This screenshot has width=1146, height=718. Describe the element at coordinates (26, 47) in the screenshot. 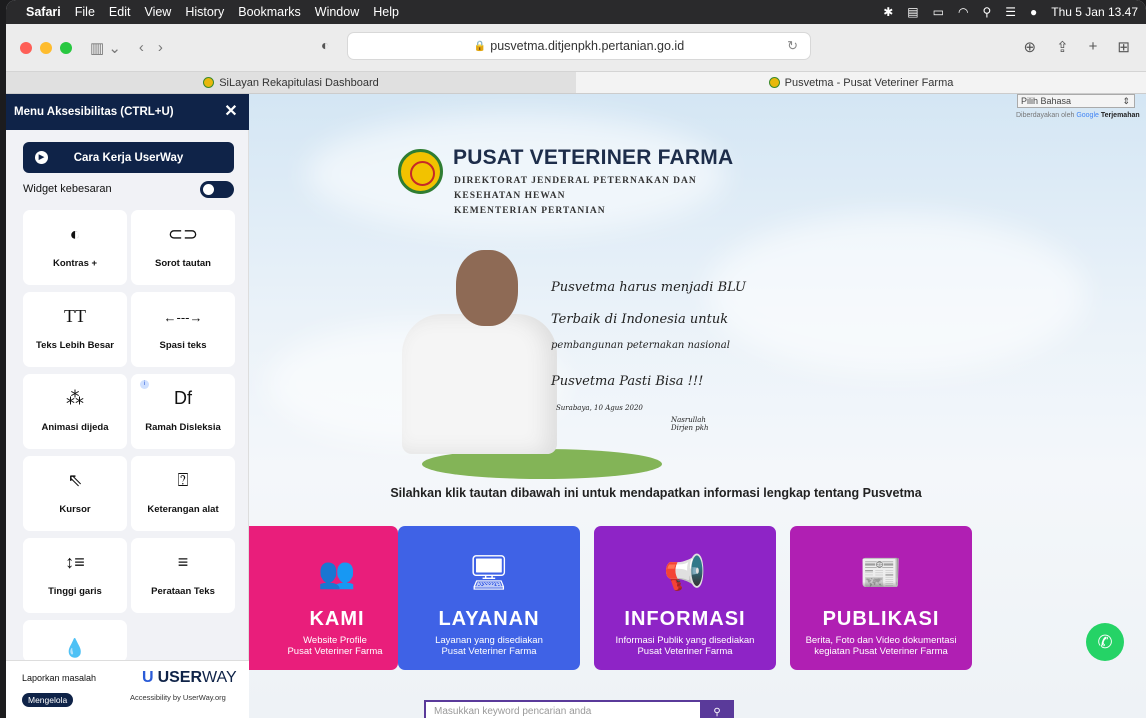

I see `close-window-button` at that location.